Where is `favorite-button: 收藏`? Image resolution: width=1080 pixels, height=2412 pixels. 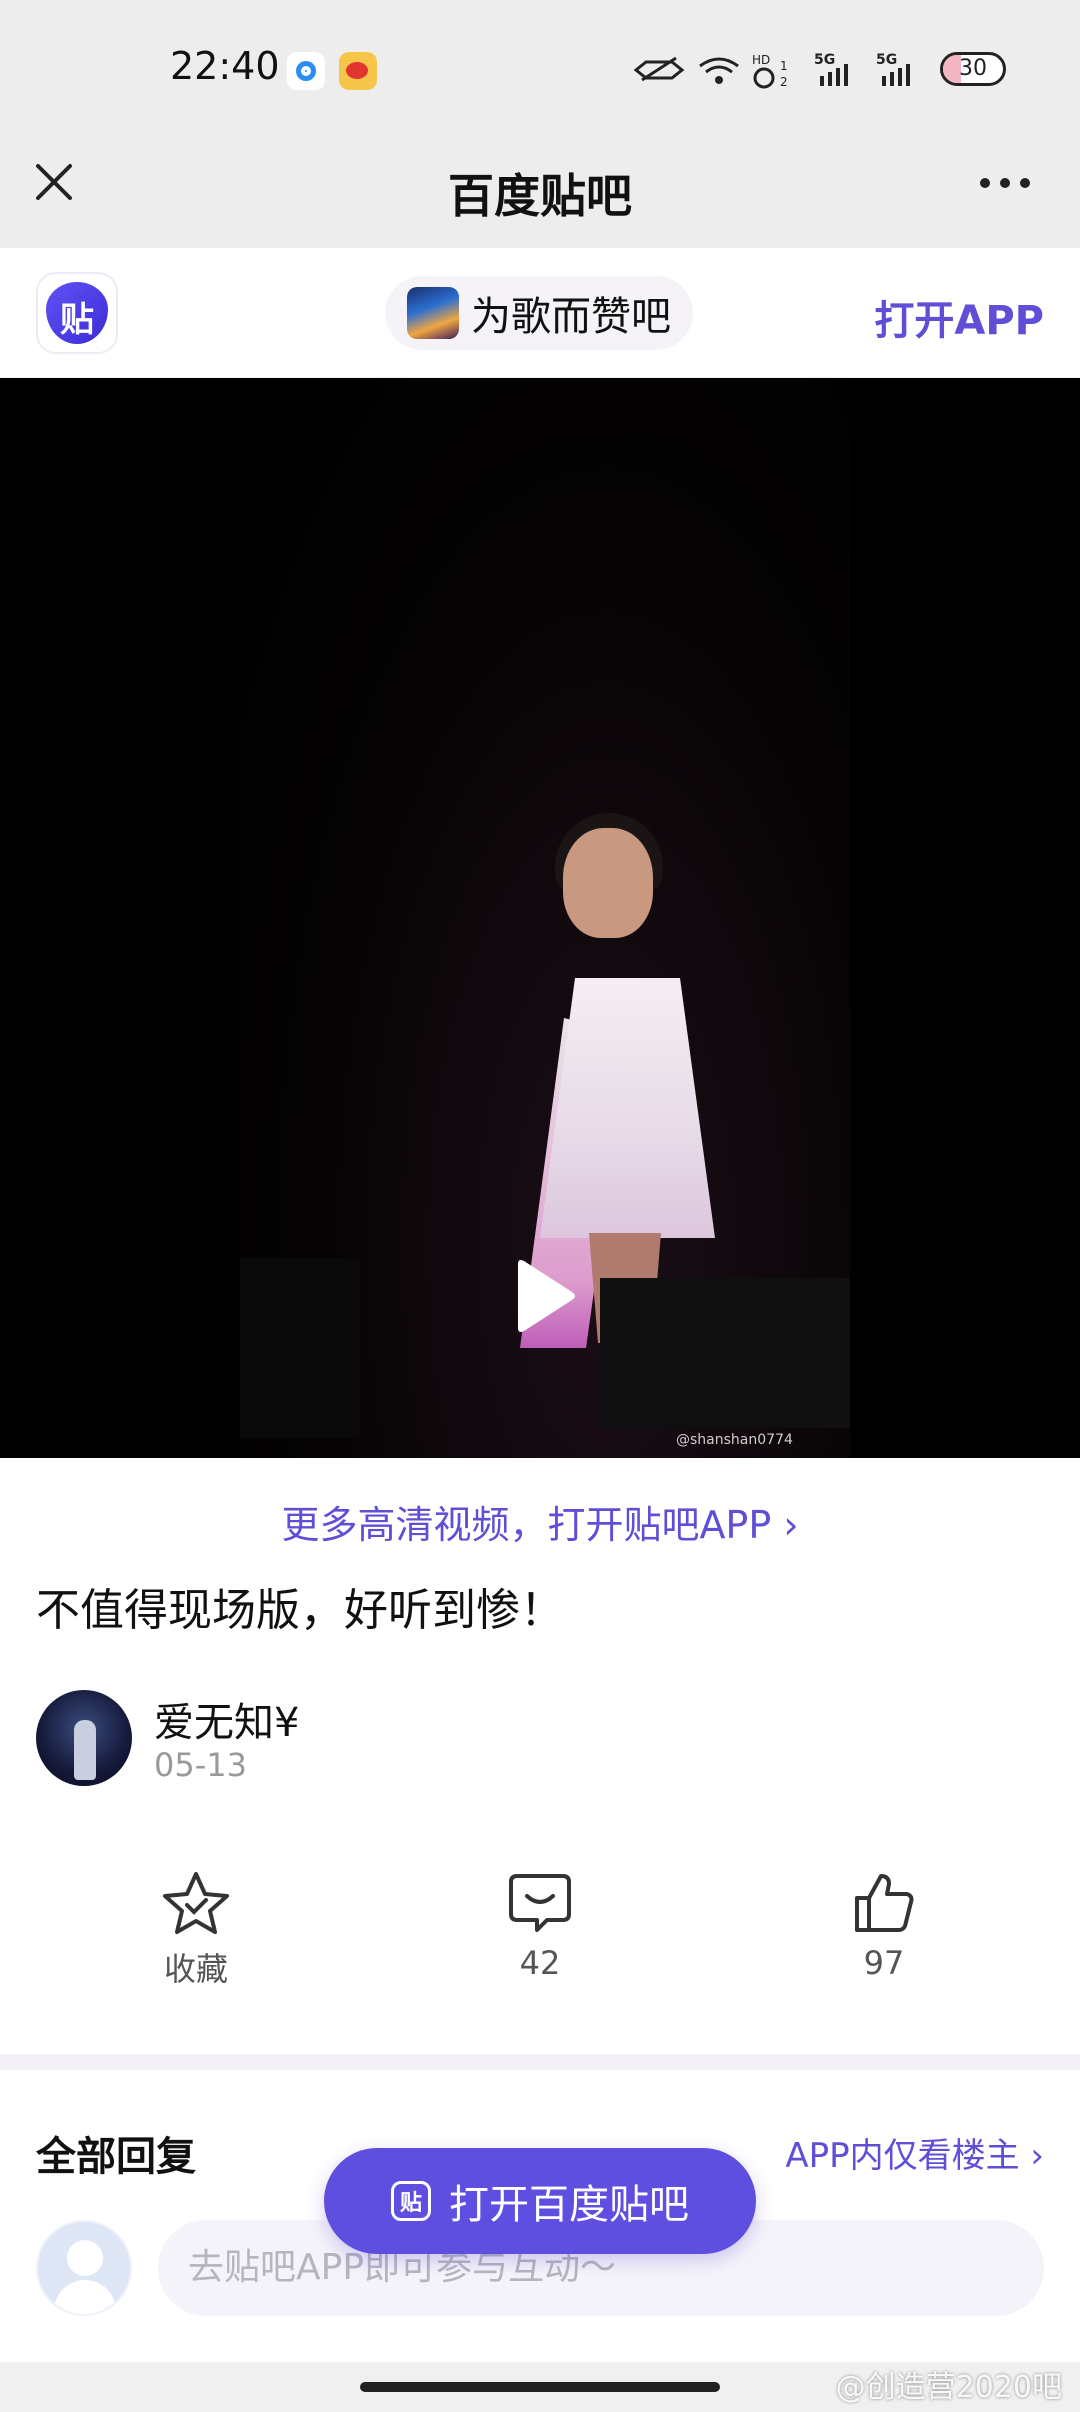 favorite-button: 收藏 is located at coordinates (196, 1930).